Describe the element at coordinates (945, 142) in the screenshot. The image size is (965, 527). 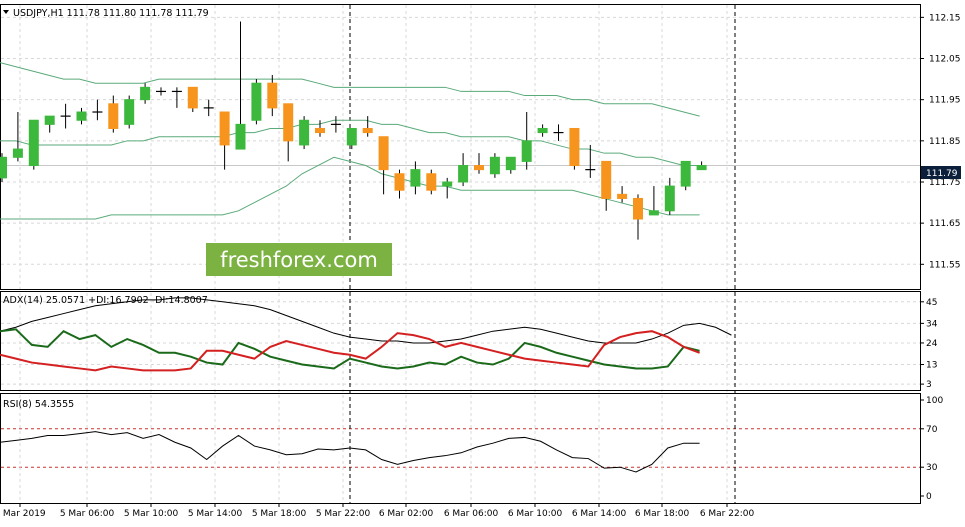
I see `price-tick-label: 111.85` at that location.